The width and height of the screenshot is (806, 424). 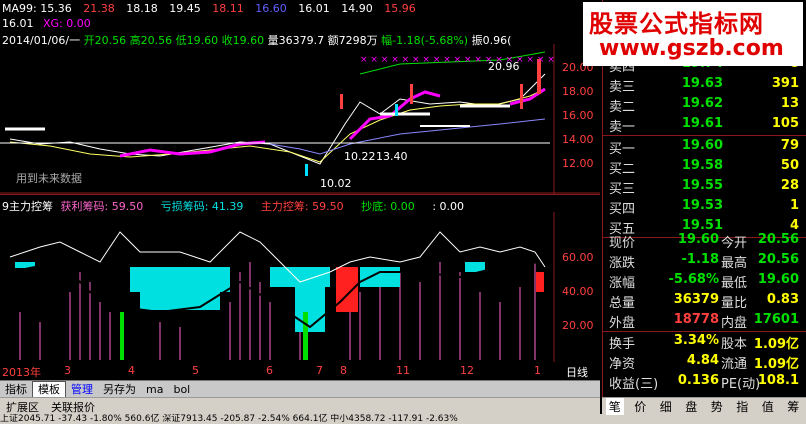 What do you see at coordinates (181, 389) in the screenshot?
I see `tab-bol: bol` at bounding box center [181, 389].